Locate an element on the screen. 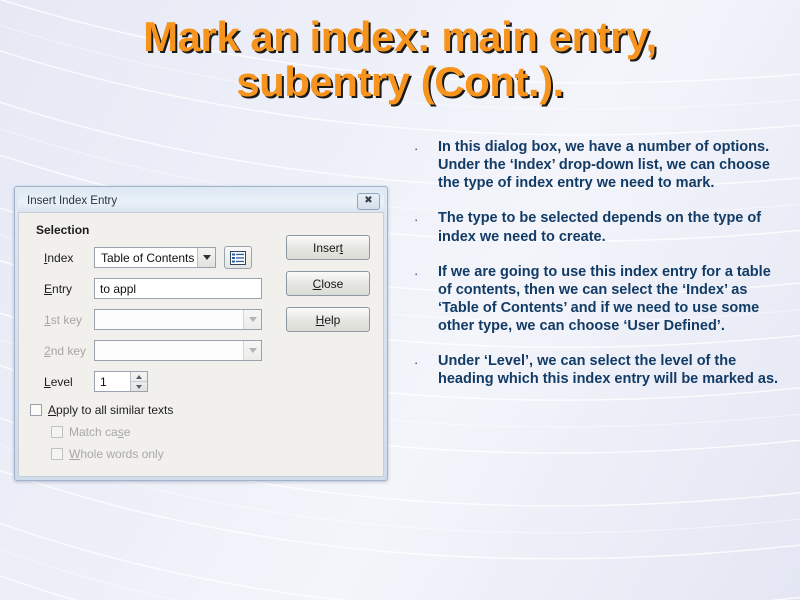 Image resolution: width=800 pixels, height=600 pixels. label-first-key-mnemonic: 1 is located at coordinates (47, 319).